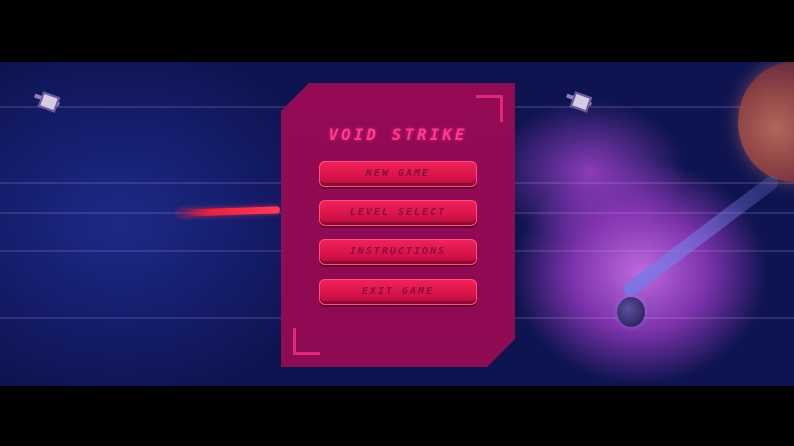 Image resolution: width=794 pixels, height=446 pixels. What do you see at coordinates (700, 236) in the screenshot?
I see `comet-trail` at bounding box center [700, 236].